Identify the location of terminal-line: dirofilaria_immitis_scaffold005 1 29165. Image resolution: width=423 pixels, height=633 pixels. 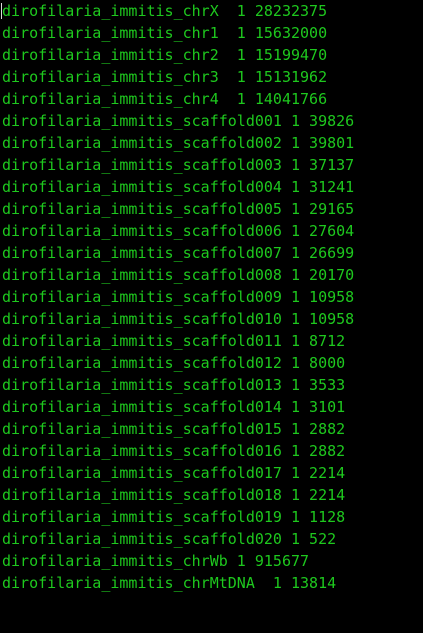
(178, 209).